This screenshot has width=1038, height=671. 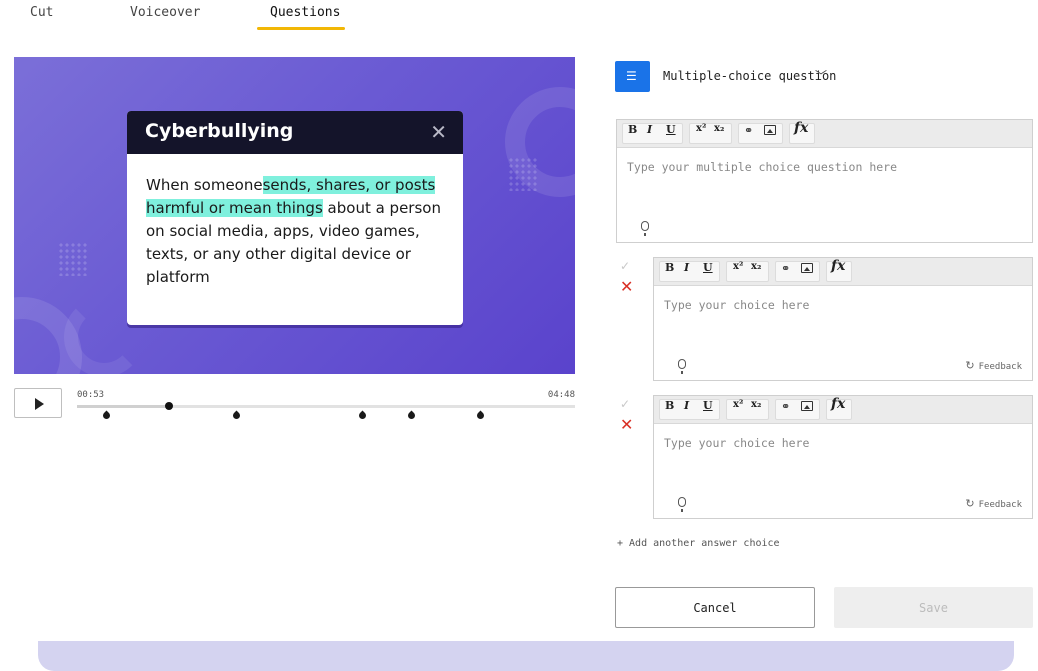 I want to click on tab-voiceover: Voiceover, so click(x=165, y=12).